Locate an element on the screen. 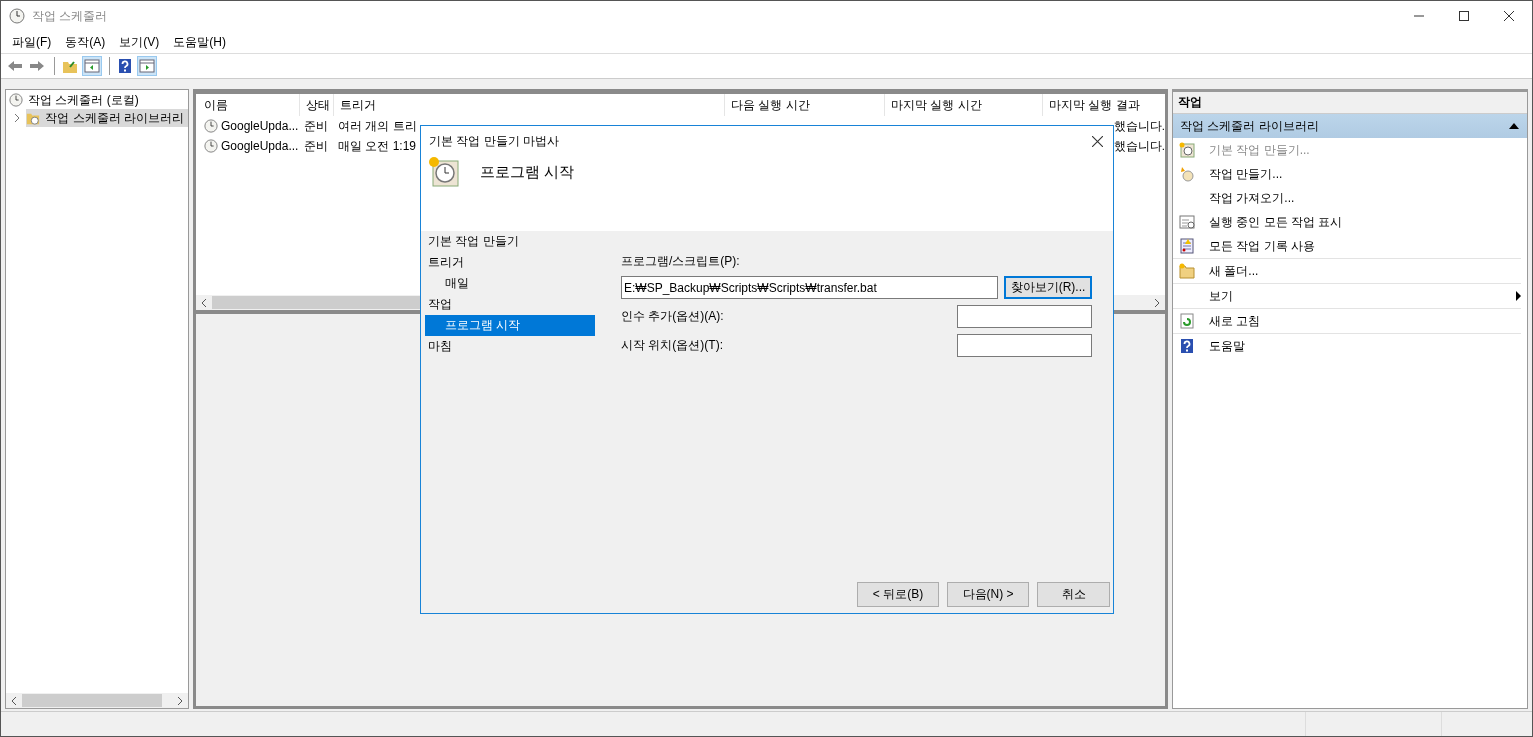 This screenshot has height=737, width=1533. tree-item: 작업 스케줄러 (로컬) is located at coordinates (97, 100).